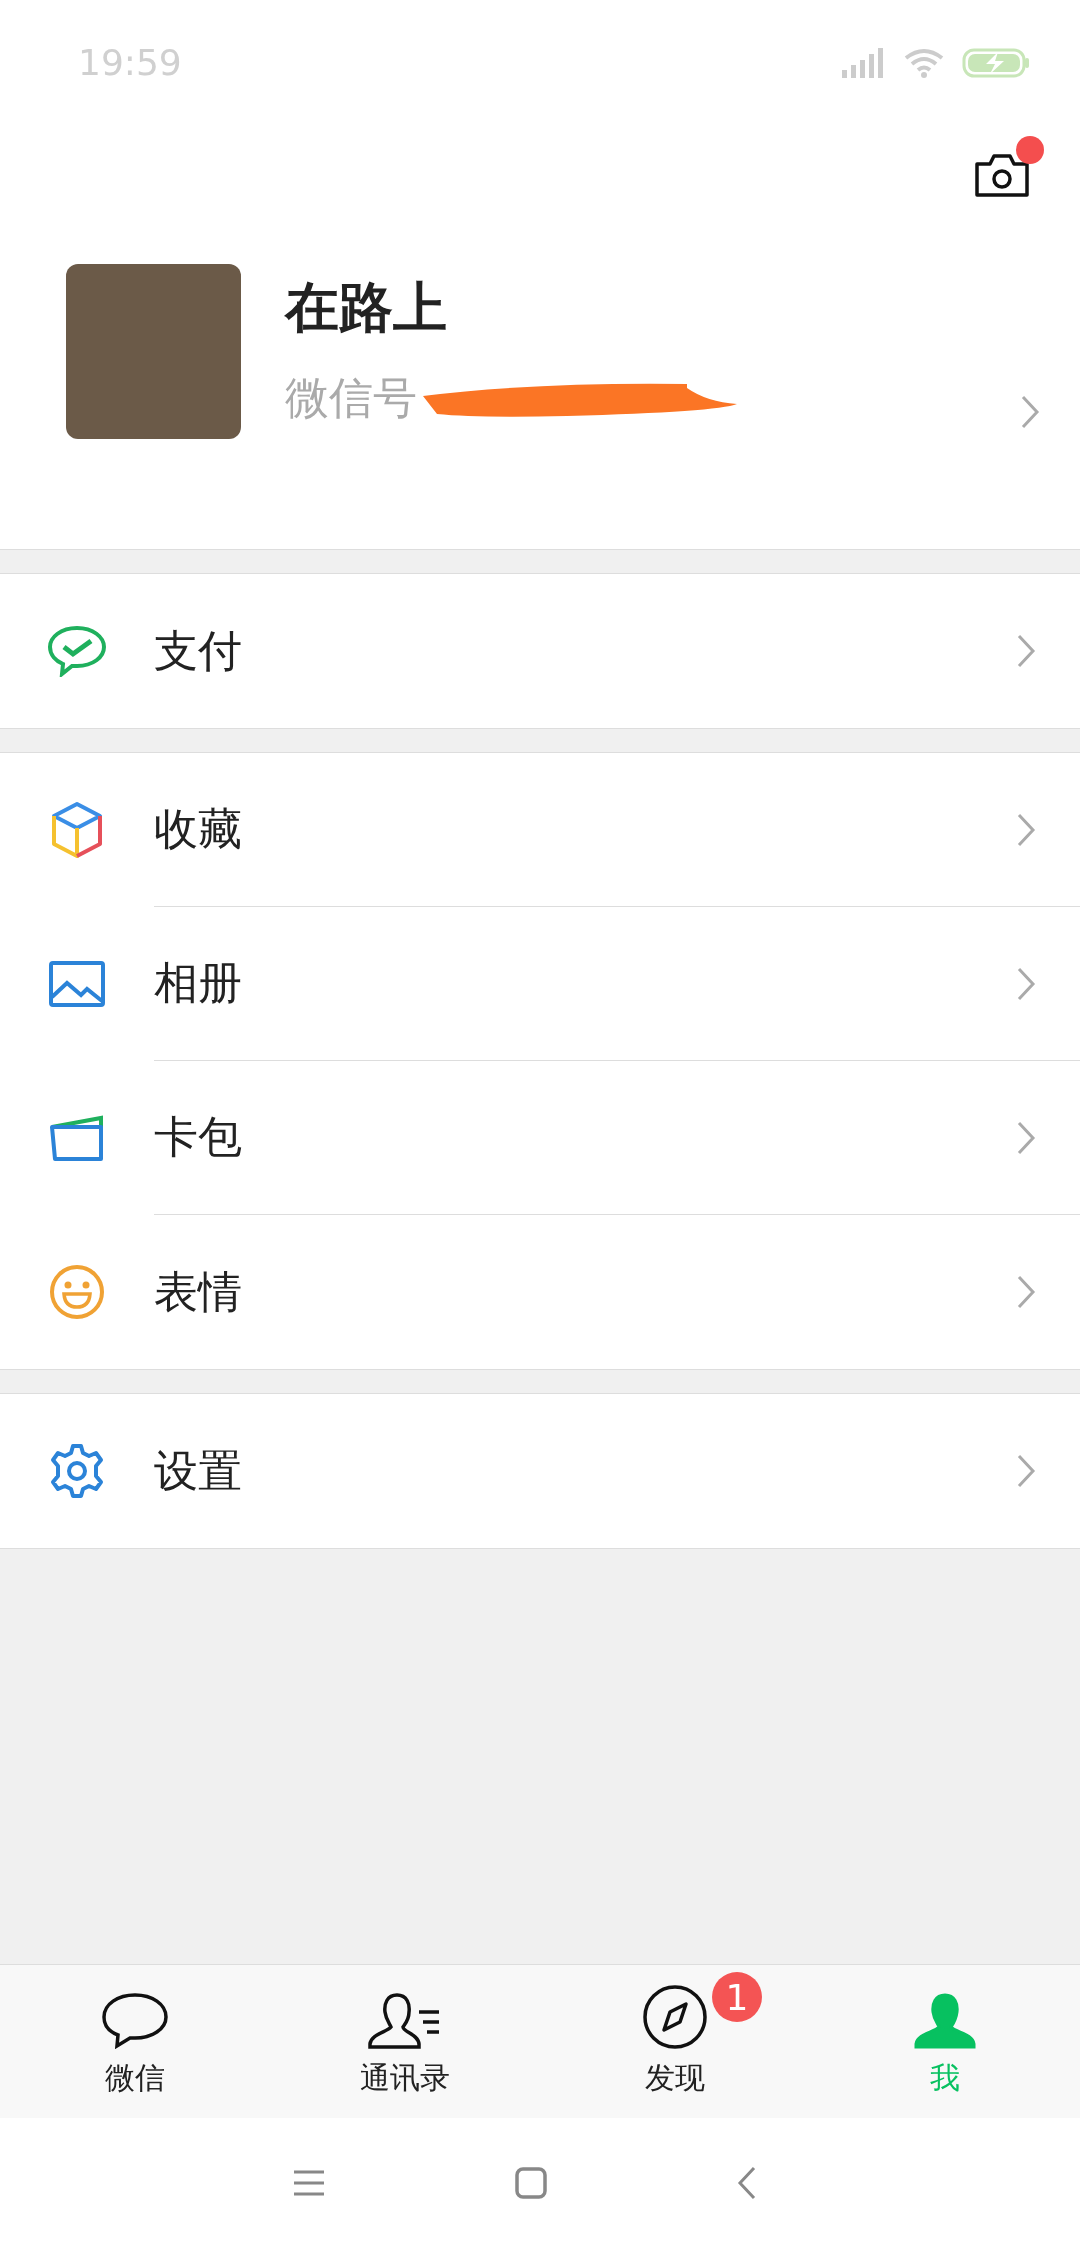 Image resolution: width=1080 pixels, height=2248 pixels. I want to click on battery-charging-icon, so click(996, 62).